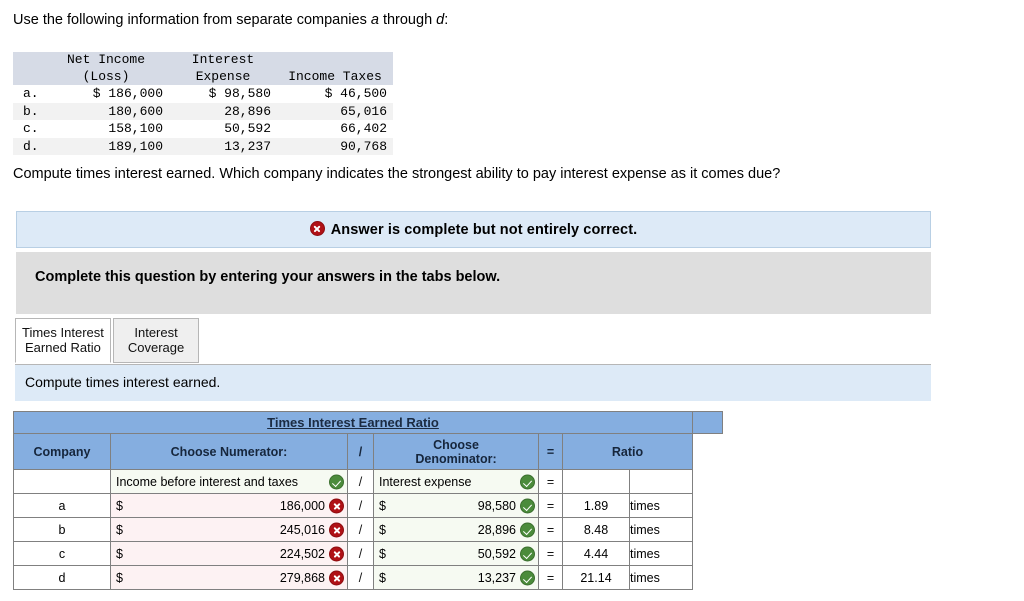 This screenshot has height=601, width=1024. What do you see at coordinates (335, 60) in the screenshot?
I see `given-header-taxes-line1` at bounding box center [335, 60].